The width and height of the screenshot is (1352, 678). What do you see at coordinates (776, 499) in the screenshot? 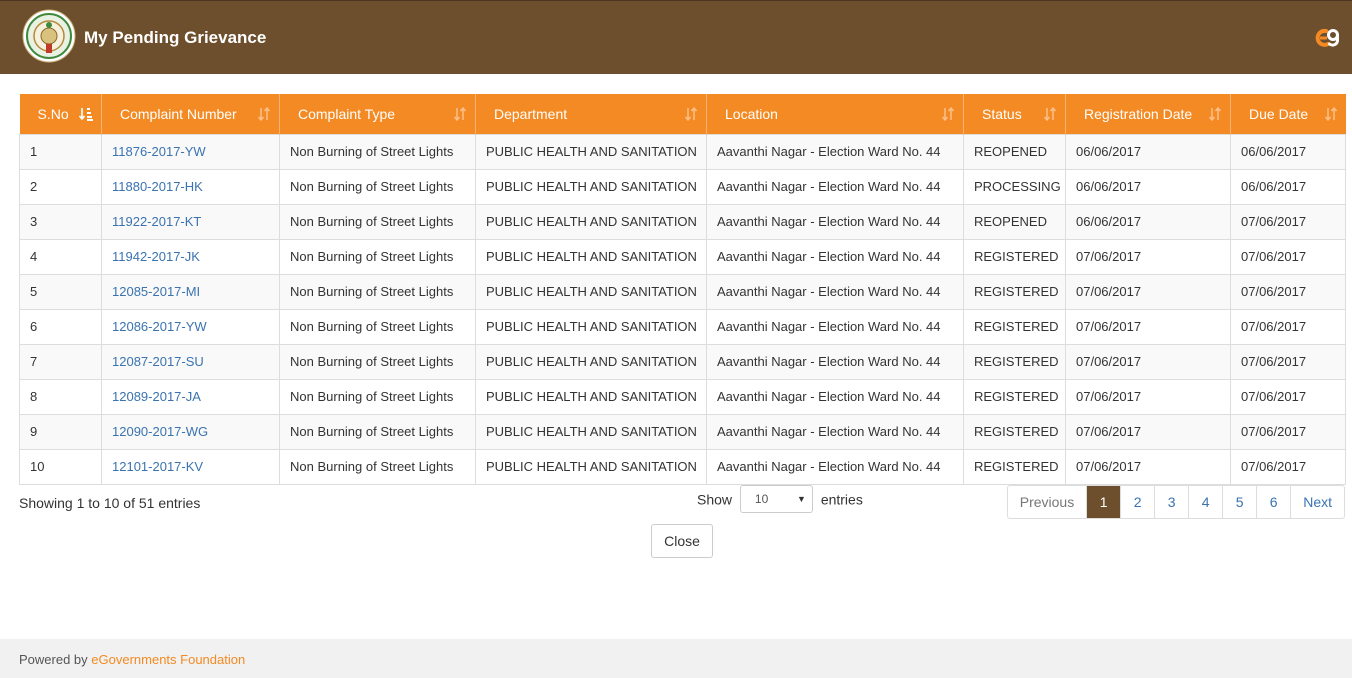
I see `page-length-select: 10 ▼` at bounding box center [776, 499].